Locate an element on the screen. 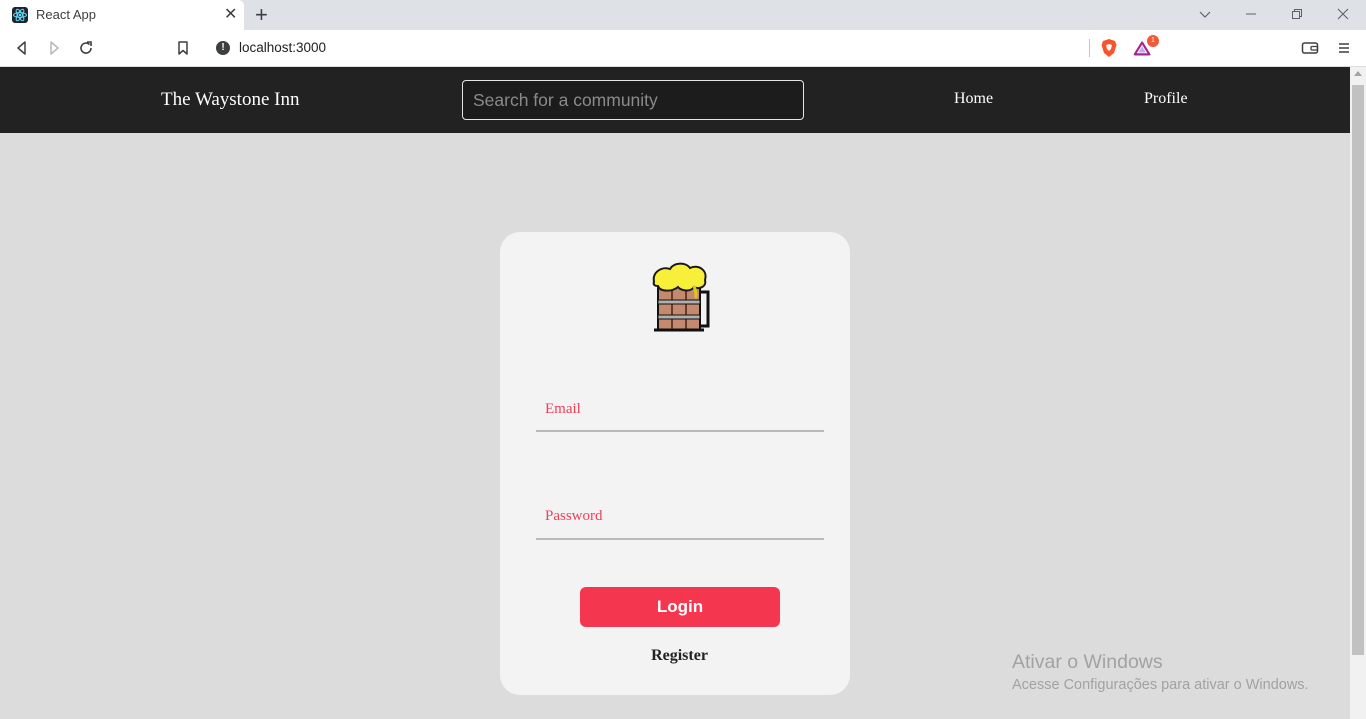 The height and width of the screenshot is (719, 1366). browser-toolbar: ! localhost:3000 1 is located at coordinates (683, 48).